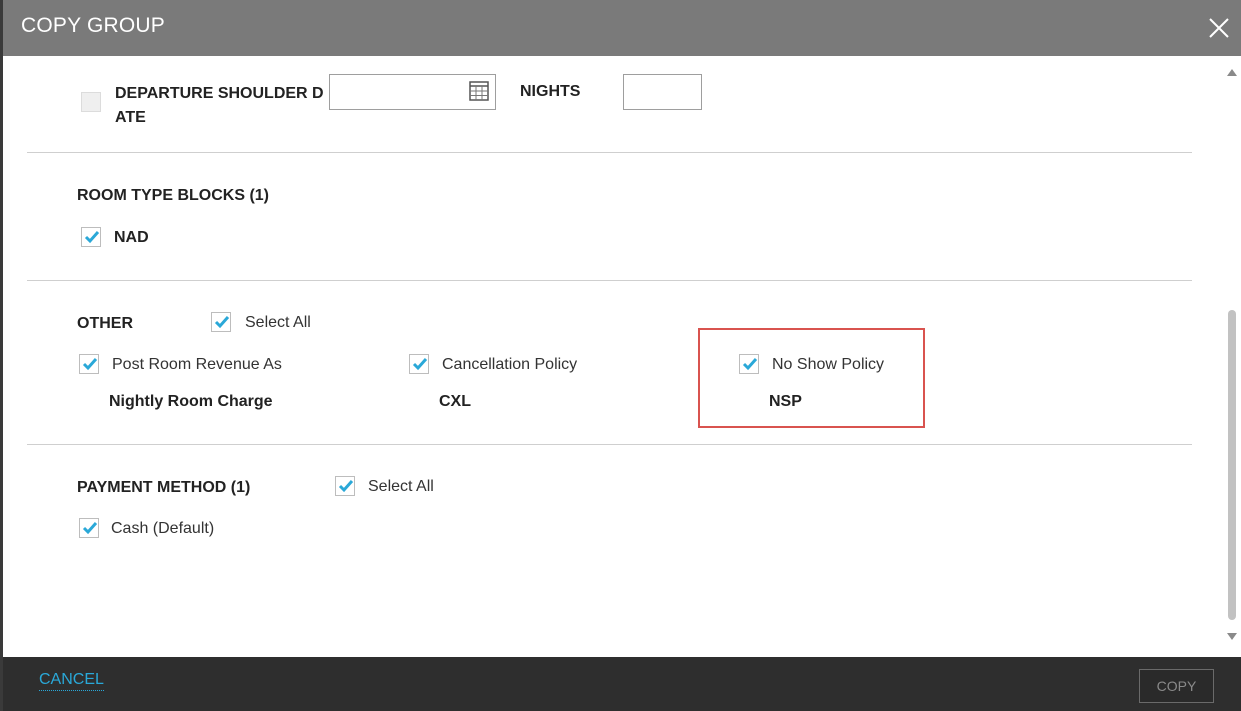 This screenshot has height=711, width=1241. Describe the element at coordinates (510, 364) in the screenshot. I see `cancellation-policy-label: Cancellation Policy` at that location.